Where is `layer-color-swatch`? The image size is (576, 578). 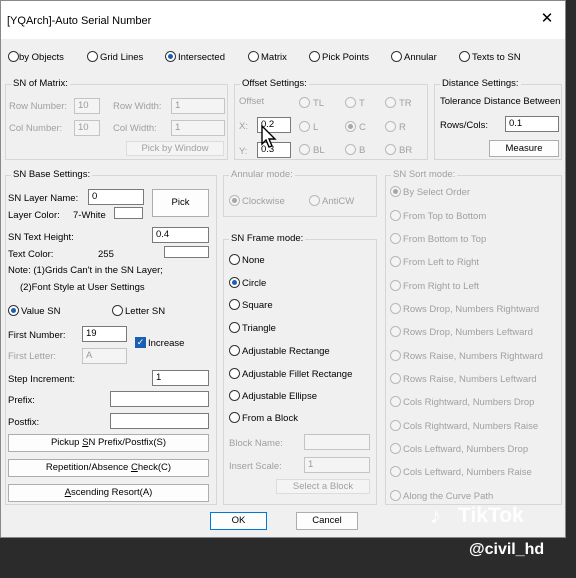
layer-color-swatch is located at coordinates (128, 213).